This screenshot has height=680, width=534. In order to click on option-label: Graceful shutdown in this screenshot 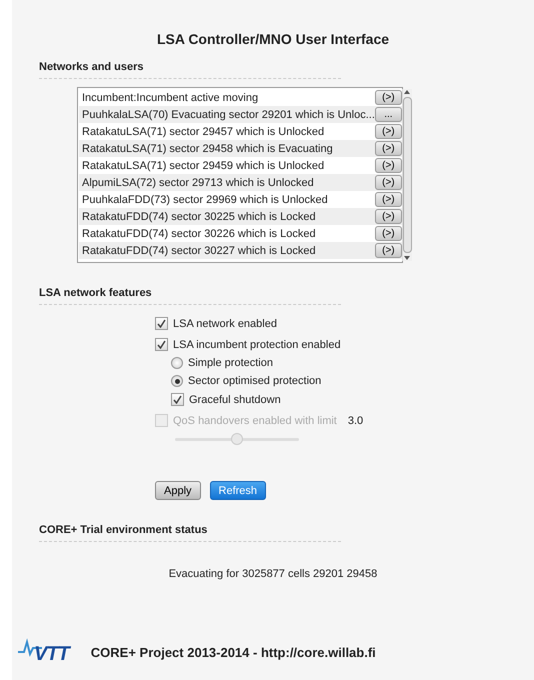, I will do `click(235, 400)`.